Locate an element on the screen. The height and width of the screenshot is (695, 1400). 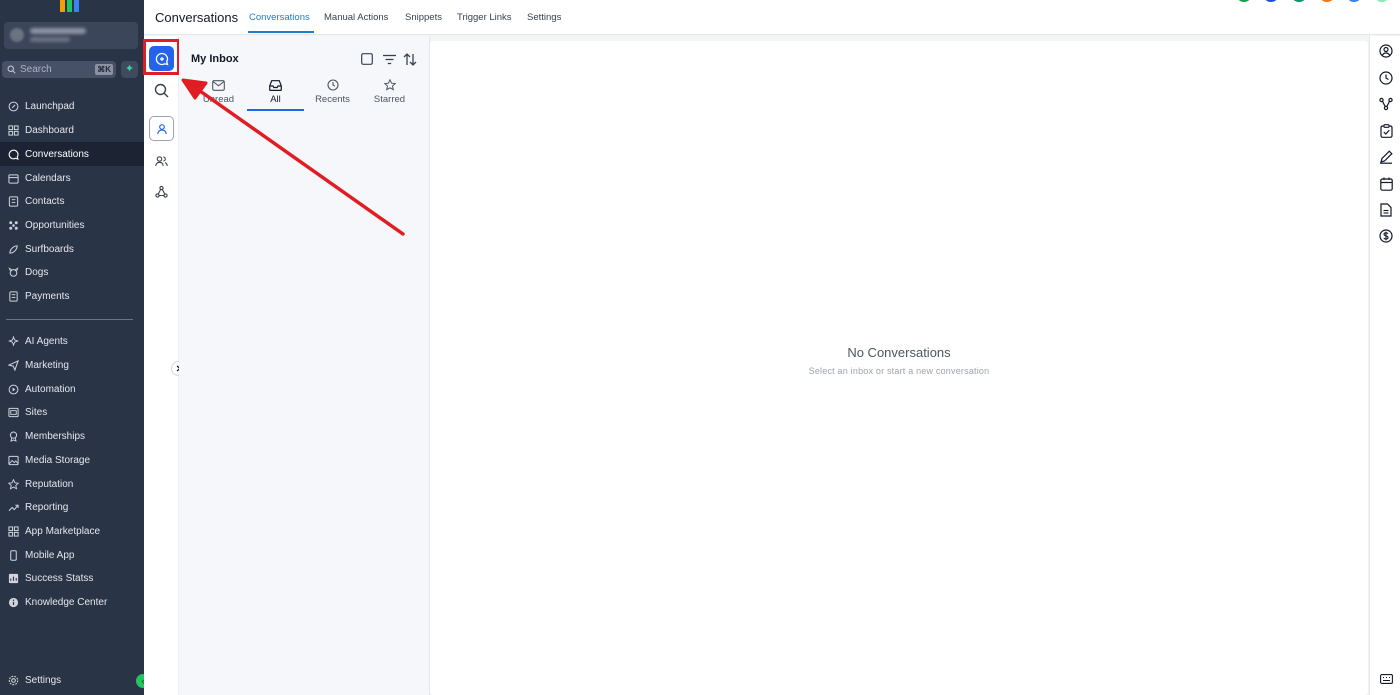
tab-snippets: Snippets is located at coordinates (423, 17).